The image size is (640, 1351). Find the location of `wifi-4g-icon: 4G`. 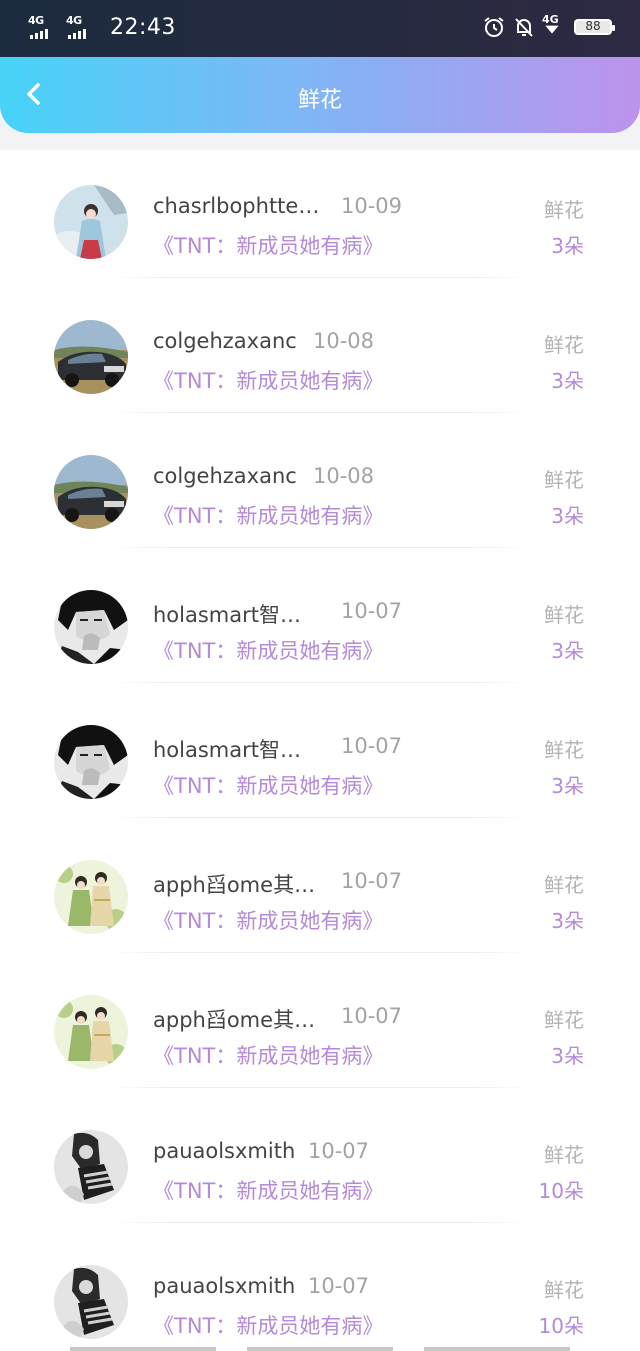

wifi-4g-icon: 4G is located at coordinates (554, 26).